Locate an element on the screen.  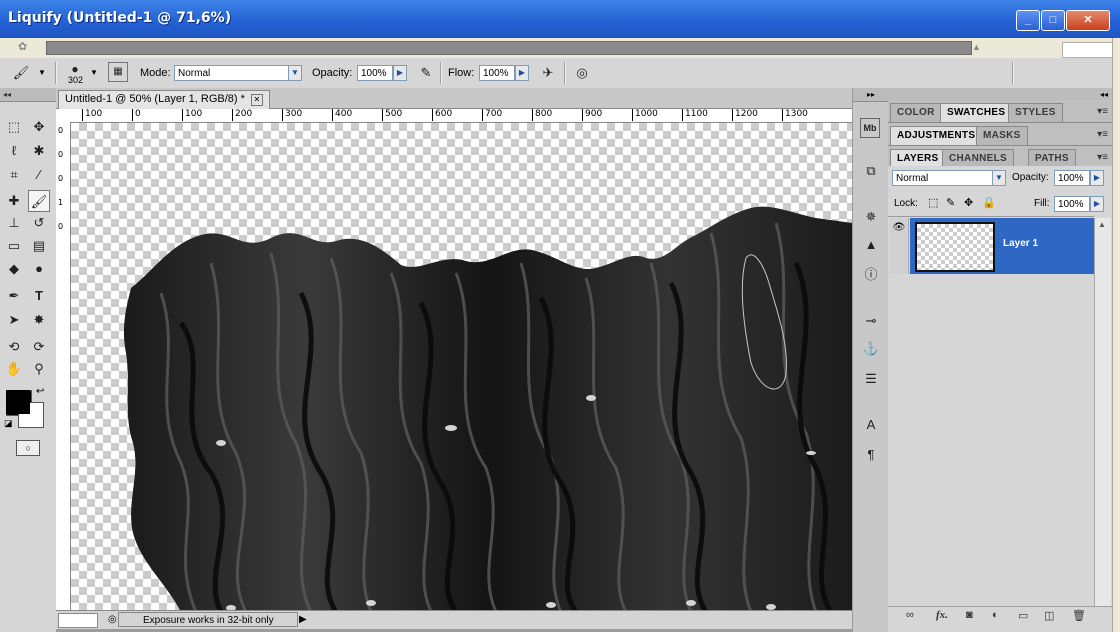
layer-opacity-slider-icon: ▶ is located at coordinates (1097, 178).